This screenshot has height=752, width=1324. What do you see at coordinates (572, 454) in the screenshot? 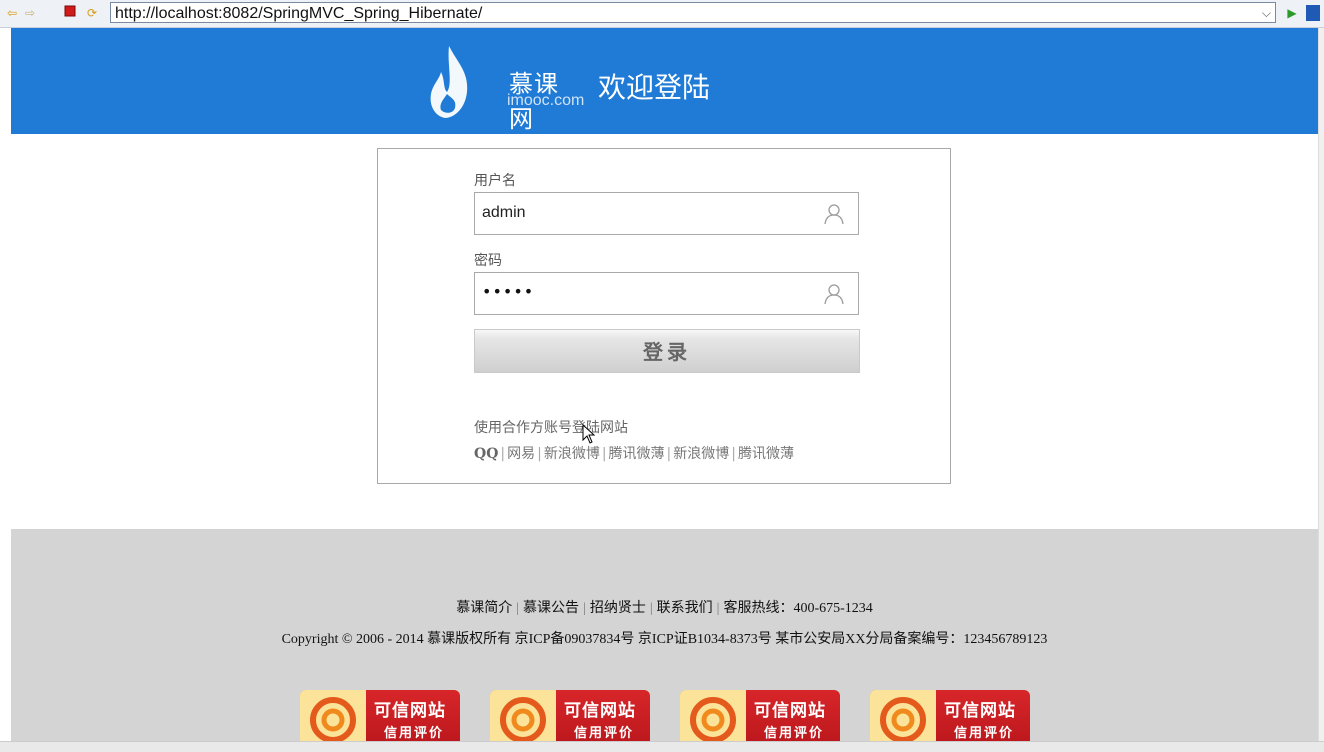
I see `sina-weibo-login-link: 新浪微博` at bounding box center [572, 454].